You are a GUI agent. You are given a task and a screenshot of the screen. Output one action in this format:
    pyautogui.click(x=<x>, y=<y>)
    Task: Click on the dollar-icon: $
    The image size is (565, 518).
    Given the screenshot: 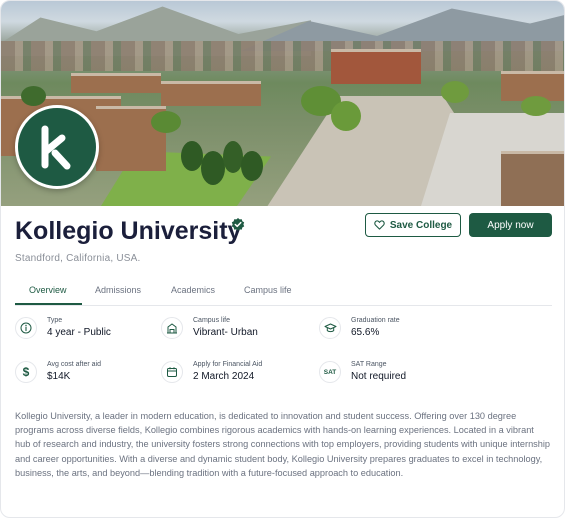 What is the action you would take?
    pyautogui.click(x=26, y=372)
    